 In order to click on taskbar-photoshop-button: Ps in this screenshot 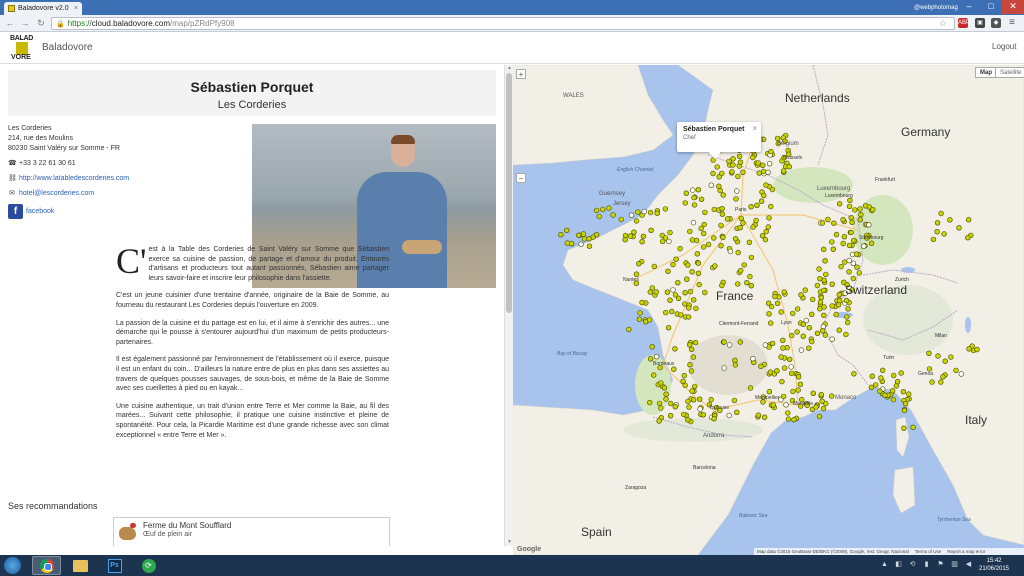, I will do `click(114, 565)`.